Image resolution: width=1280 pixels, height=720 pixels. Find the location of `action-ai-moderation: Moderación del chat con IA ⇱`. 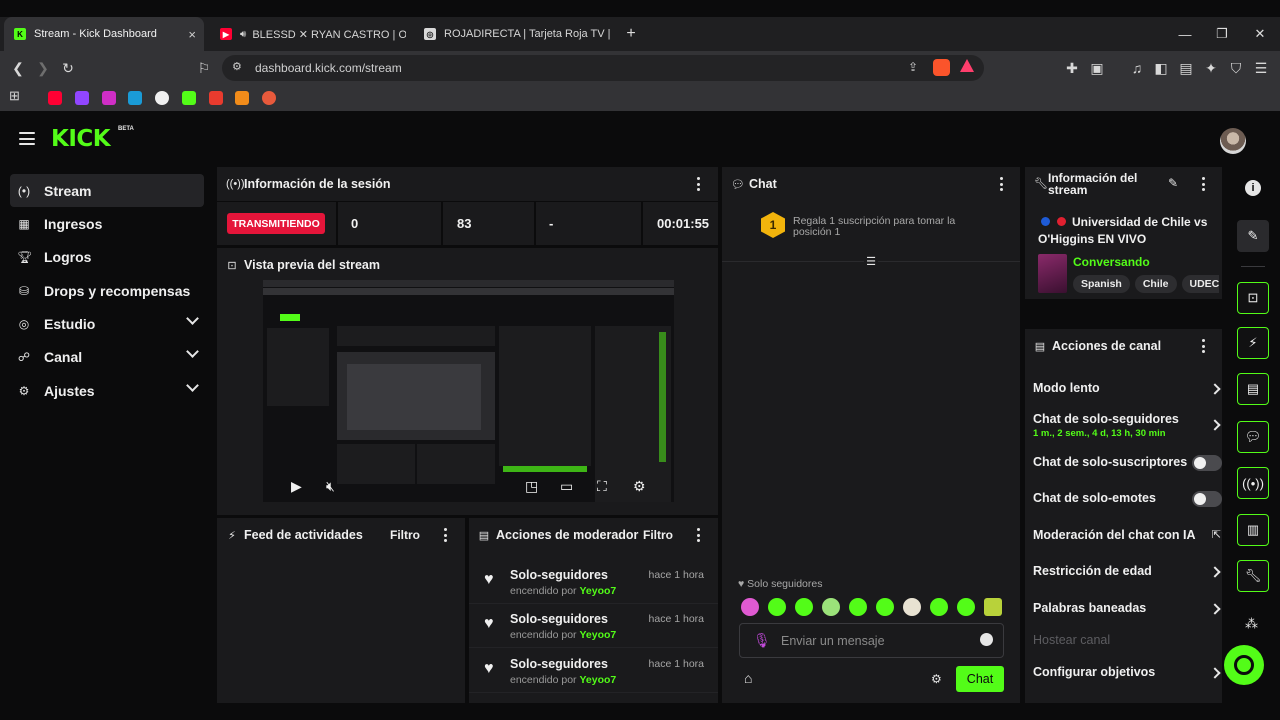

action-ai-moderation: Moderación del chat con IA ⇱ is located at coordinates (1127, 535).